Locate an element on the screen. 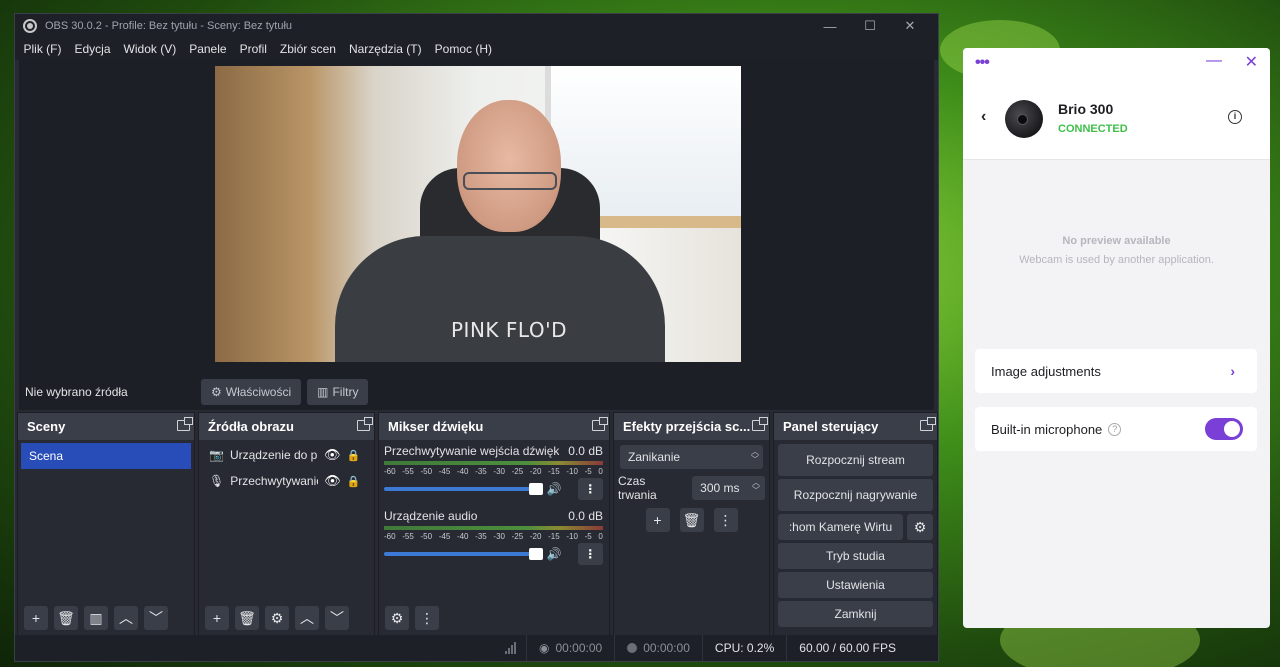 This screenshot has height=667, width=1280. duration-input: 300 ms ︿ ﹀ is located at coordinates (728, 488).